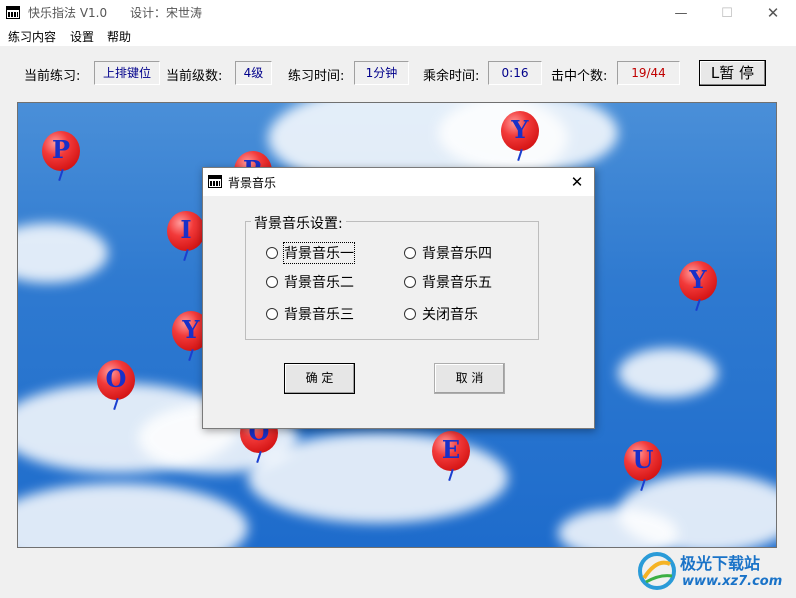  I want to click on watermark-brand: 极光下载站, so click(720, 563).